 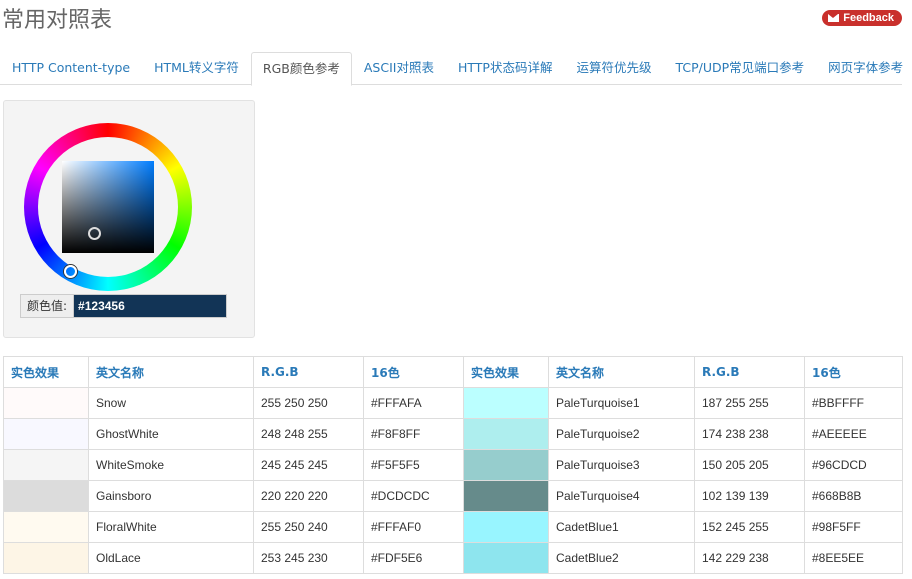 What do you see at coordinates (71, 68) in the screenshot?
I see `tab-http-content-type: HTTP Content-type` at bounding box center [71, 68].